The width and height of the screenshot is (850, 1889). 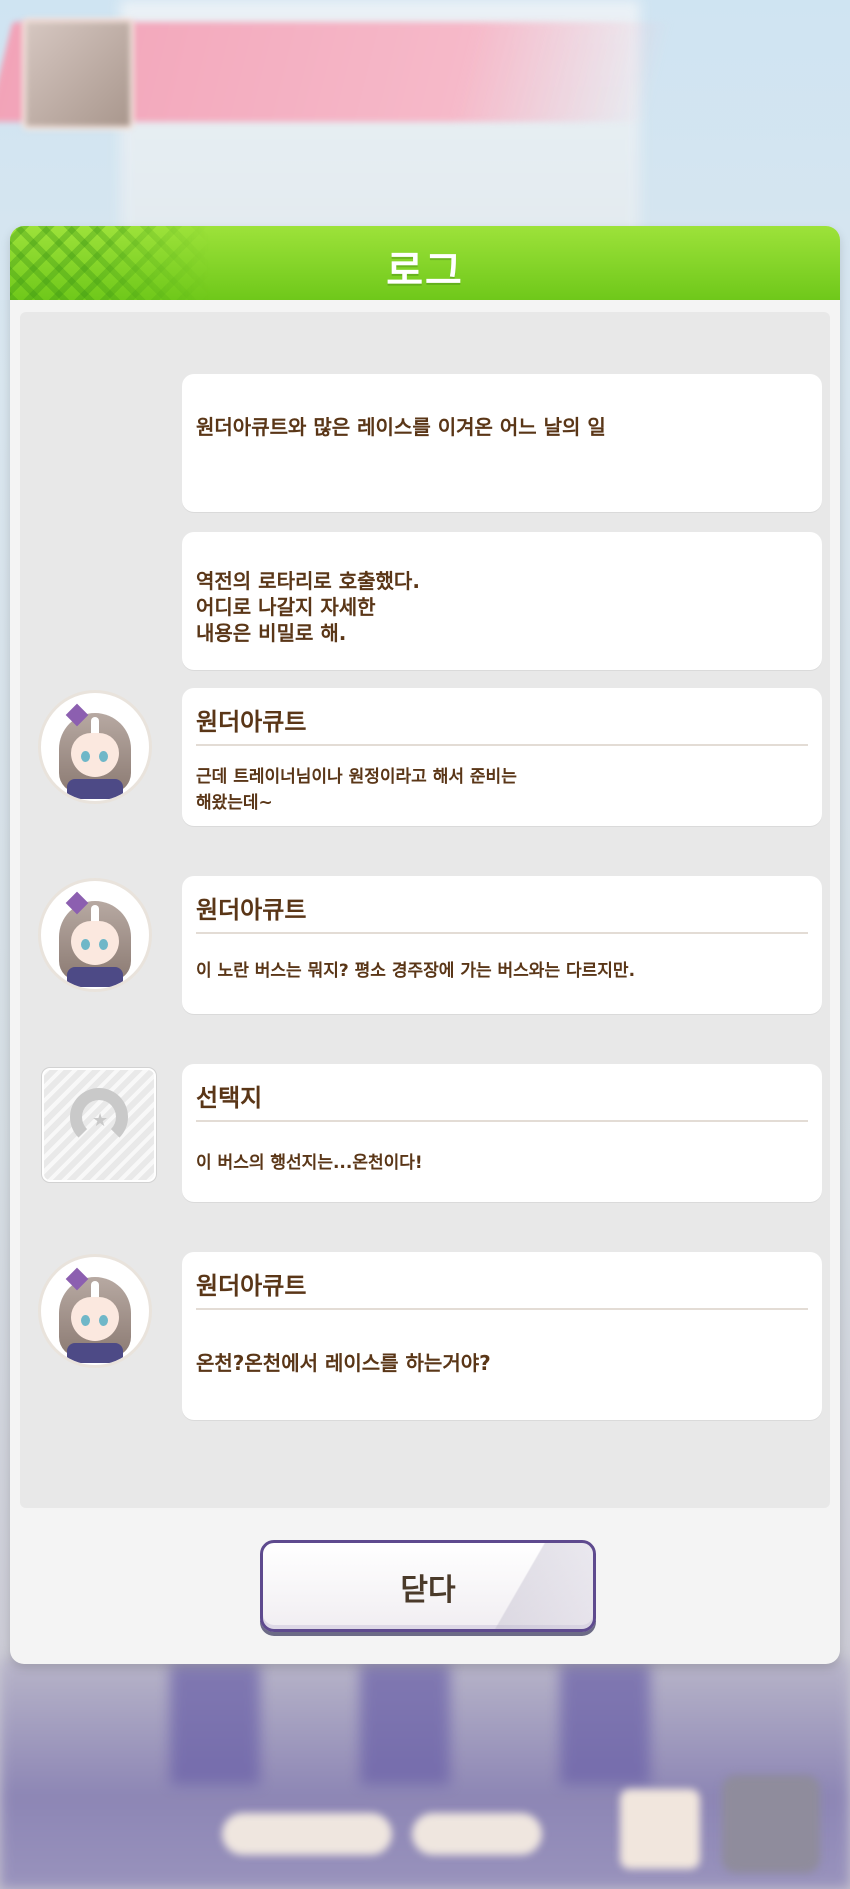 What do you see at coordinates (307, 1834) in the screenshot?
I see `background-skip-button` at bounding box center [307, 1834].